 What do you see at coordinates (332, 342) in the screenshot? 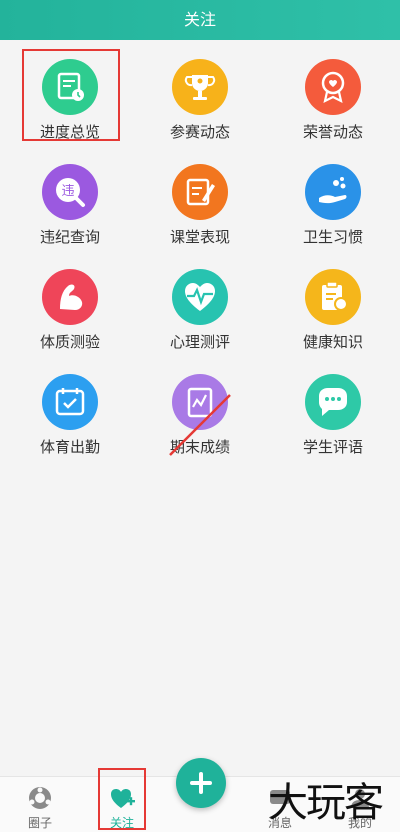
I see `grid-item-label: 健康知识` at bounding box center [332, 342].